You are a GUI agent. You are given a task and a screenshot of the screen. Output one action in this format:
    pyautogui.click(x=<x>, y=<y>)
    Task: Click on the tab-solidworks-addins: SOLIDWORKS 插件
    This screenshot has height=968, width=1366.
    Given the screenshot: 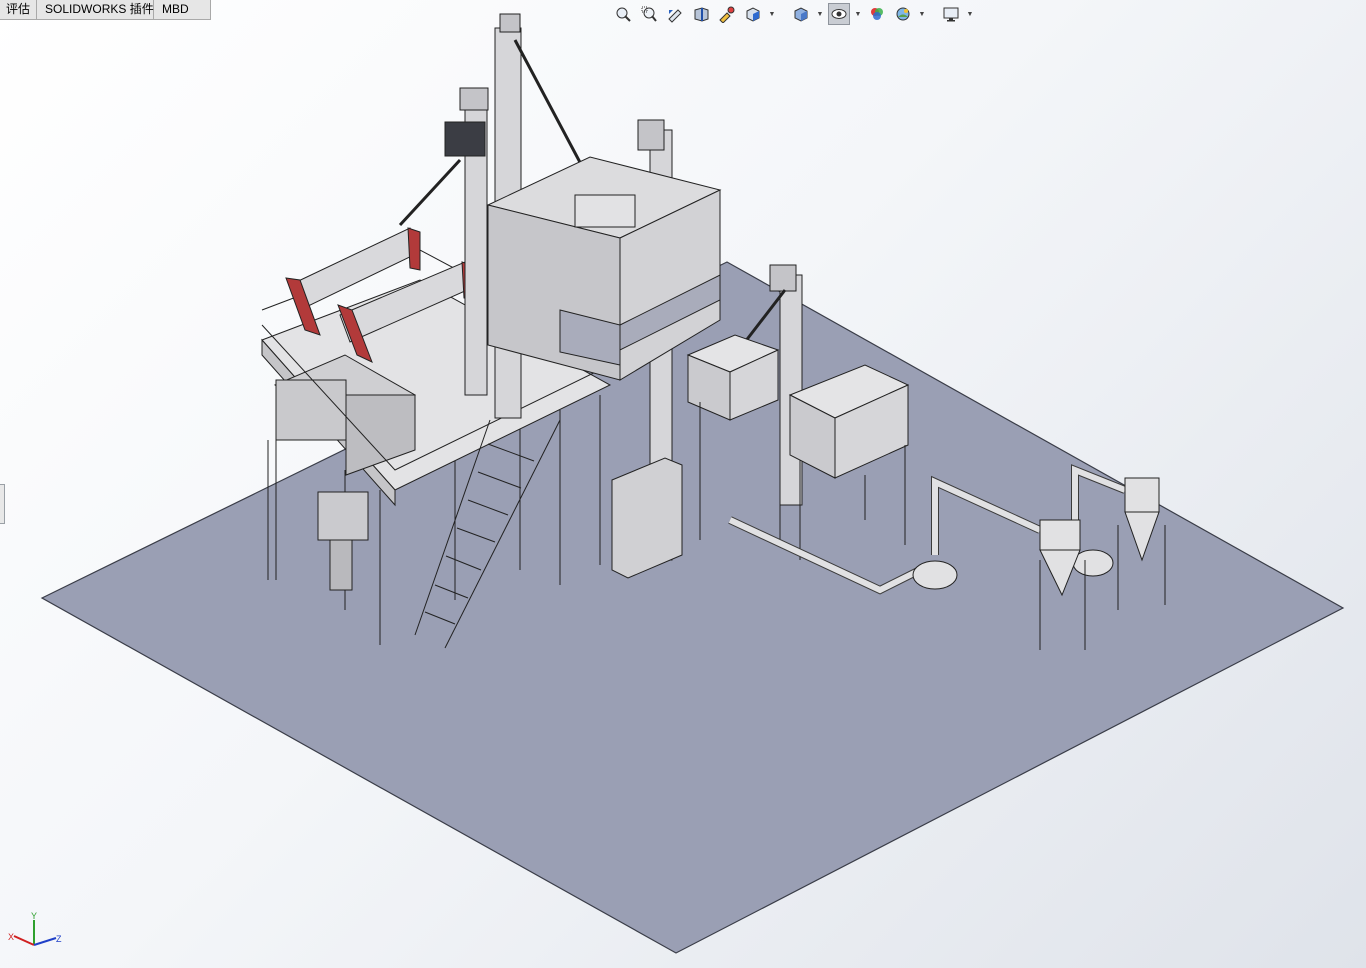 What is the action you would take?
    pyautogui.click(x=96, y=10)
    